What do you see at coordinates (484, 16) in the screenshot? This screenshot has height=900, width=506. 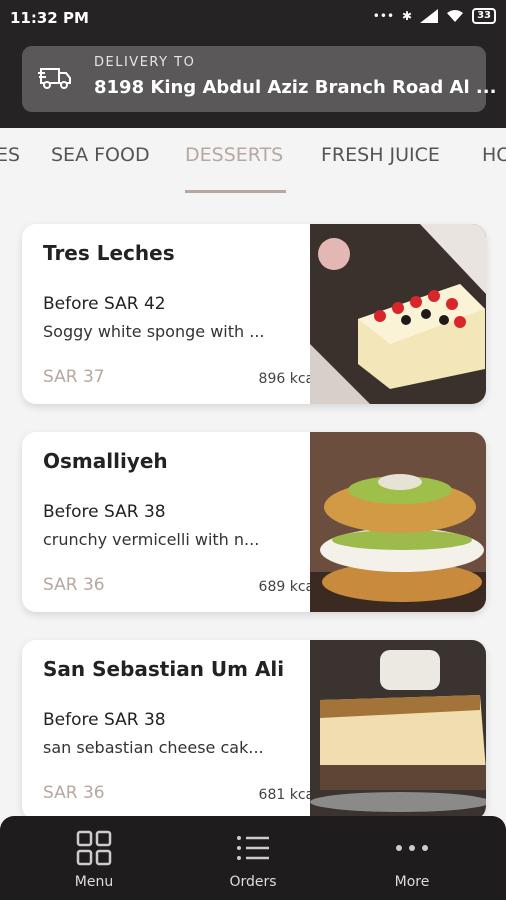 I see `battery-icon: 33` at bounding box center [484, 16].